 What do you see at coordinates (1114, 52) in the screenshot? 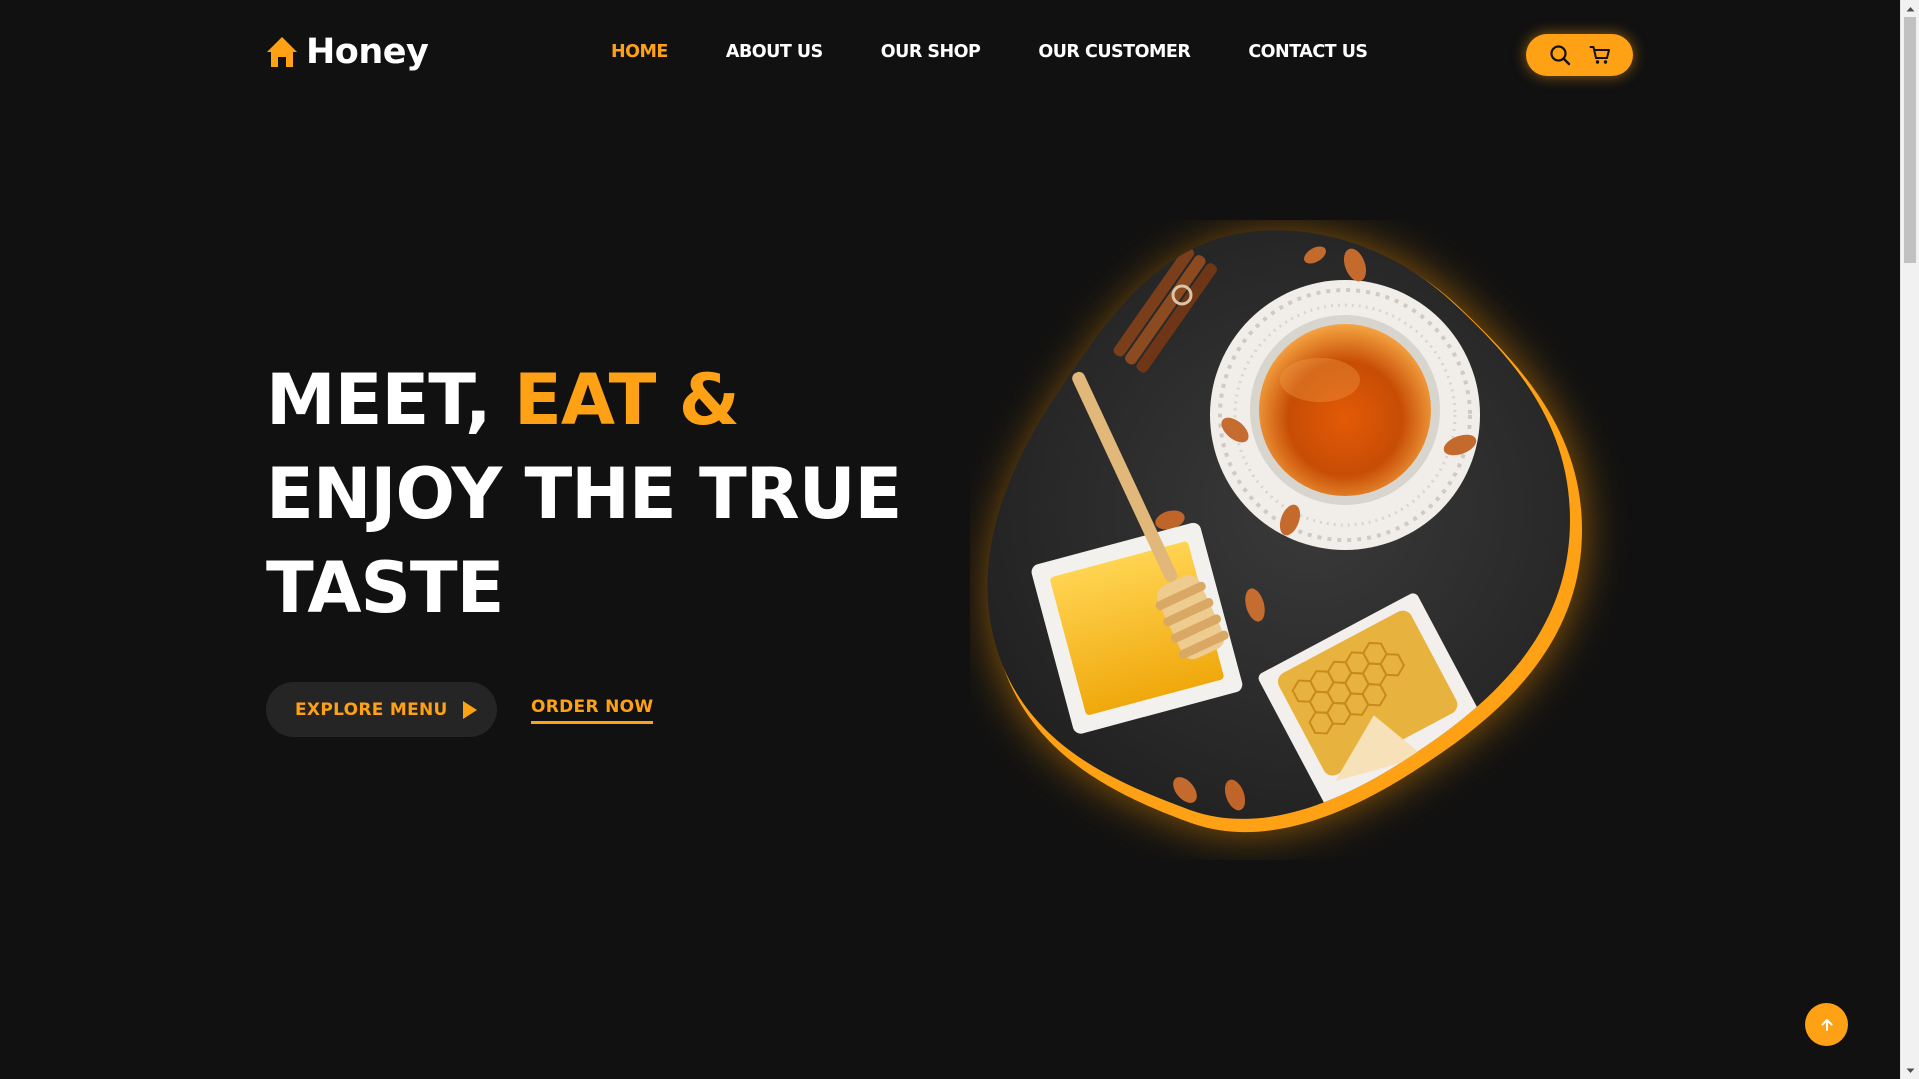
I see `nav-item-our-customer: OUR CUSTOMER` at bounding box center [1114, 52].